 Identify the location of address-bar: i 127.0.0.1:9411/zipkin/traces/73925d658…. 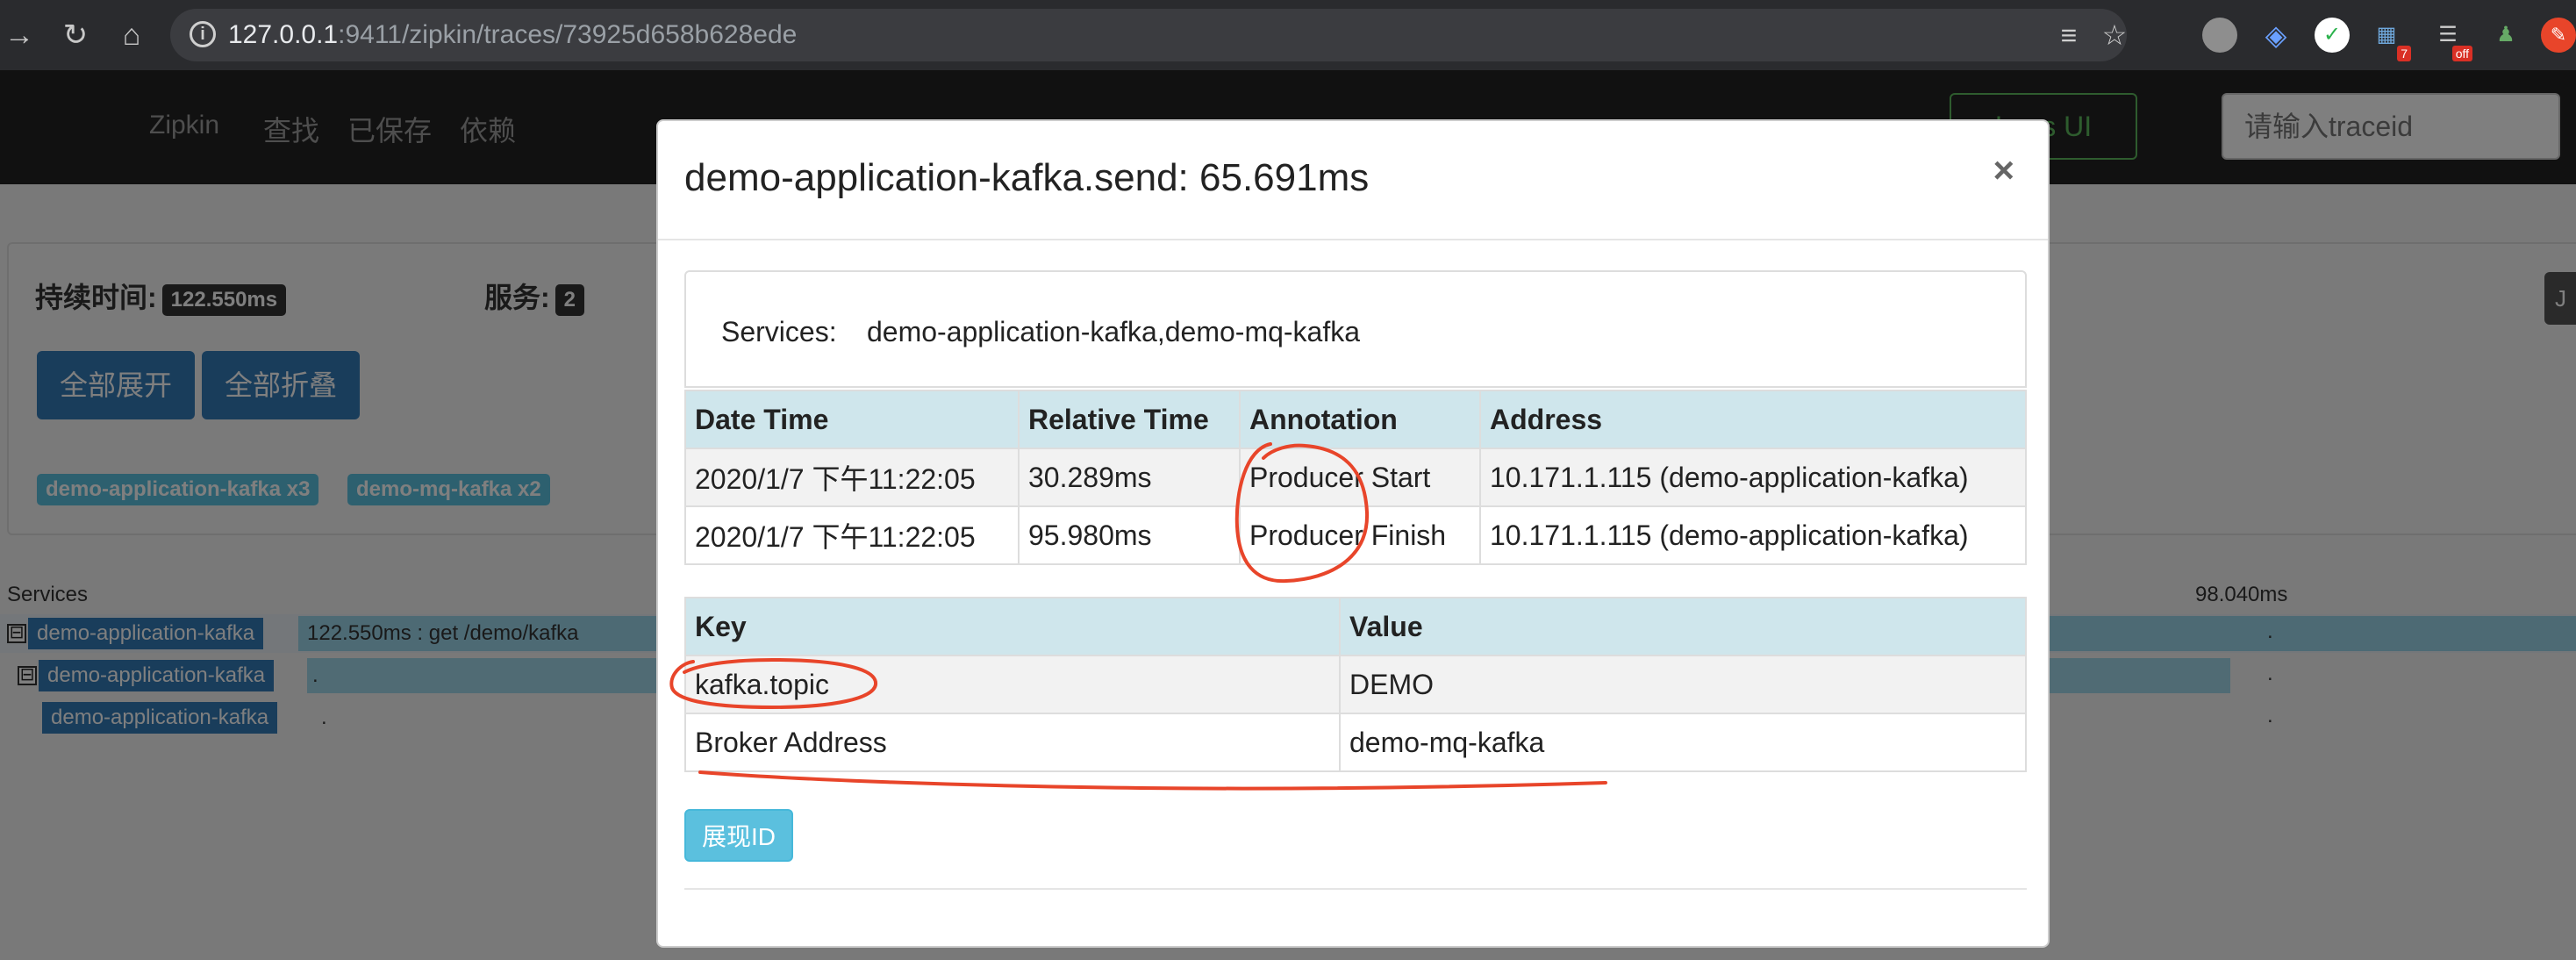
(1148, 35).